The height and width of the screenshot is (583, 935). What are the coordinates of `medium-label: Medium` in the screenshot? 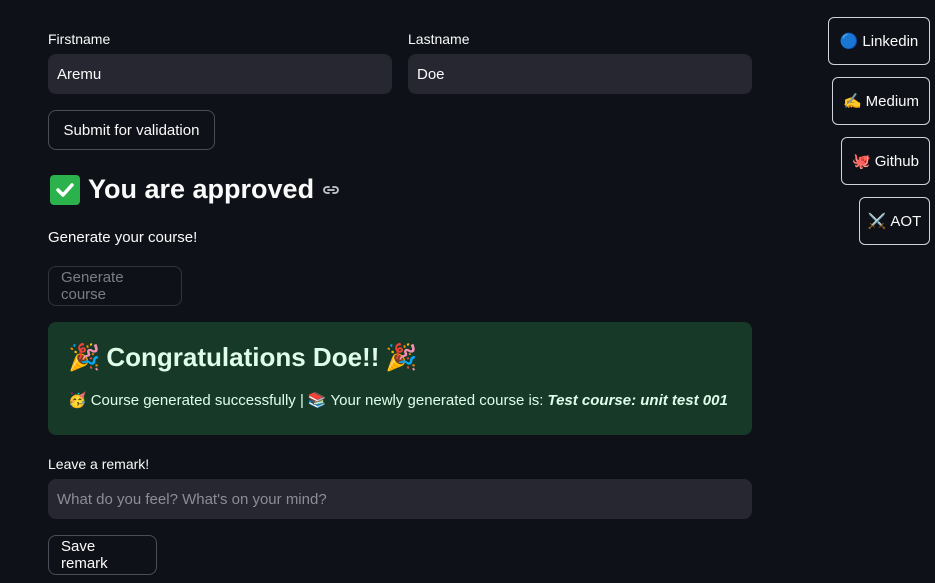 It's located at (892, 101).